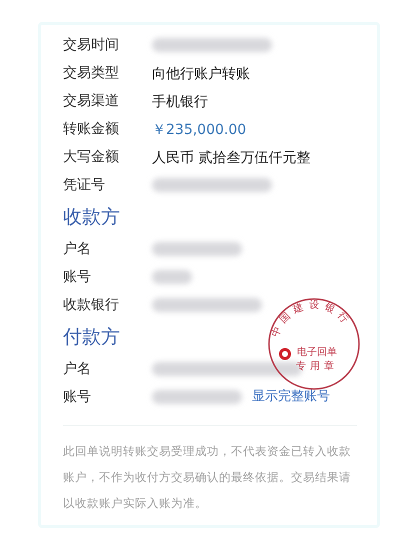 The image size is (418, 550). Describe the element at coordinates (207, 477) in the screenshot. I see `disclaimer-note: 此回单说明转账交易受理成功，不代表资金已转入收款账户，不作为收付方交易确认的最终依据。交易结果请以收款账户实际入账为准。` at that location.